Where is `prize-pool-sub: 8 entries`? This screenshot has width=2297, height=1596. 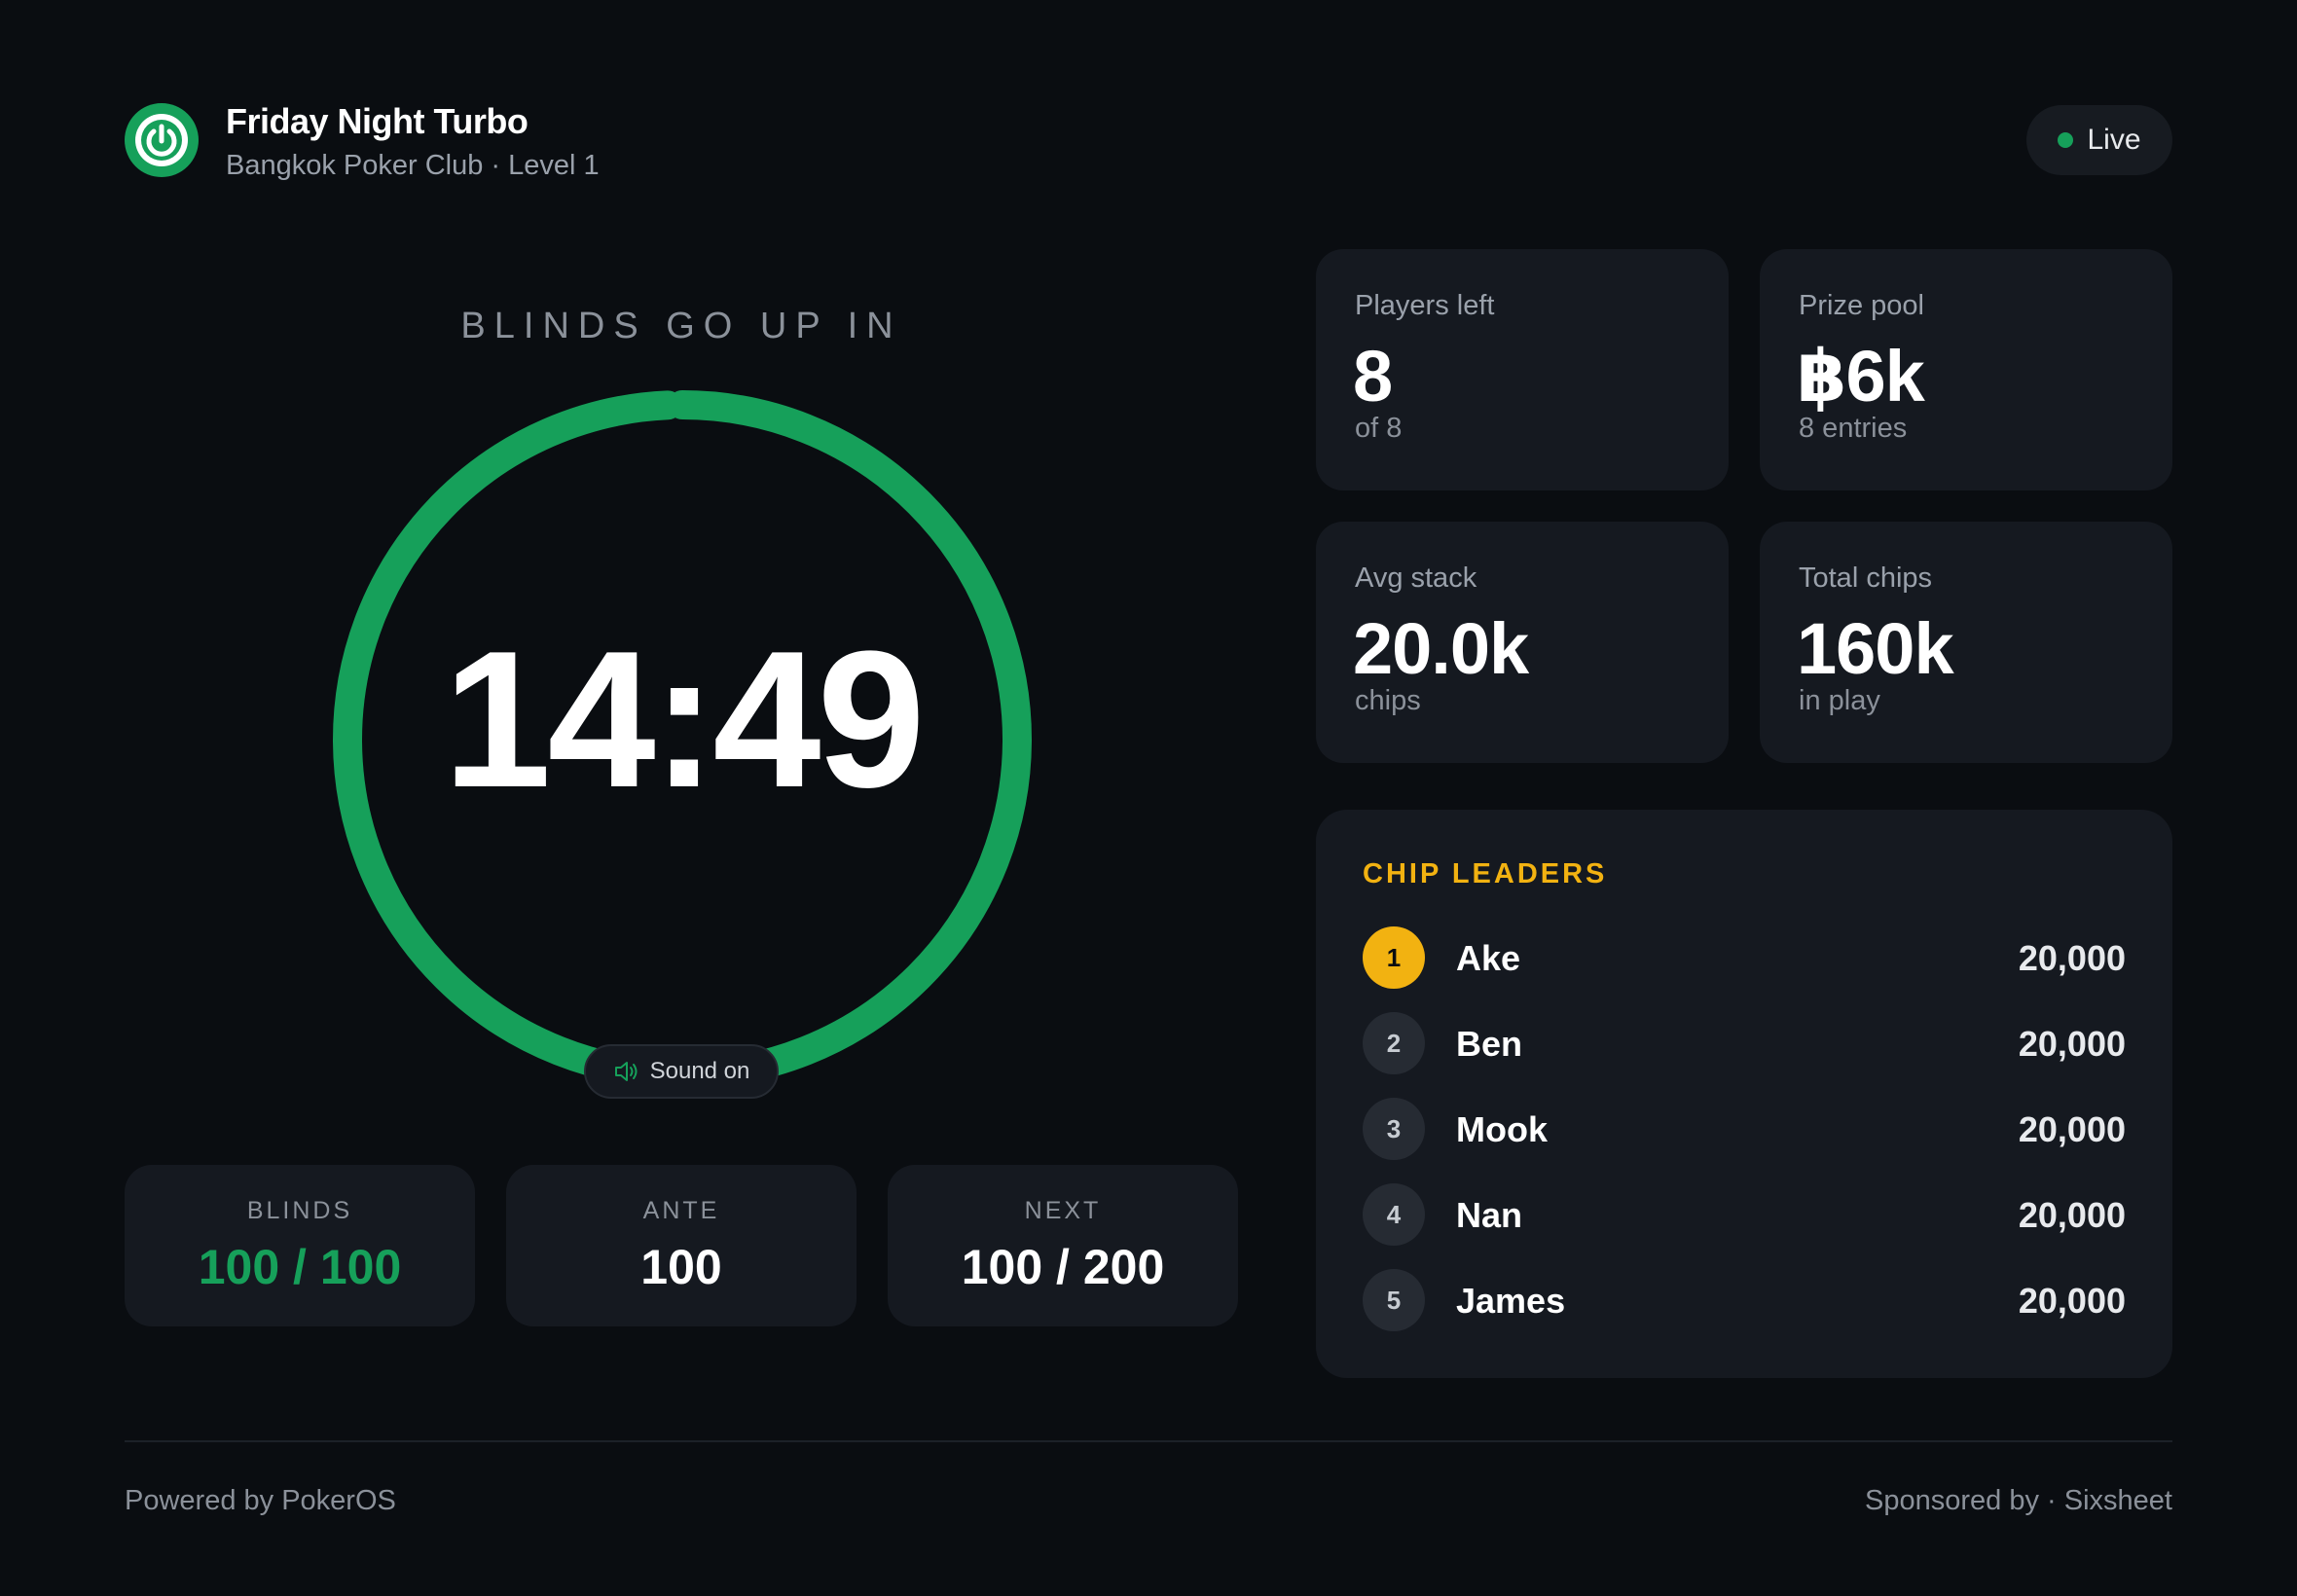
prize-pool-sub: 8 entries is located at coordinates (1853, 429).